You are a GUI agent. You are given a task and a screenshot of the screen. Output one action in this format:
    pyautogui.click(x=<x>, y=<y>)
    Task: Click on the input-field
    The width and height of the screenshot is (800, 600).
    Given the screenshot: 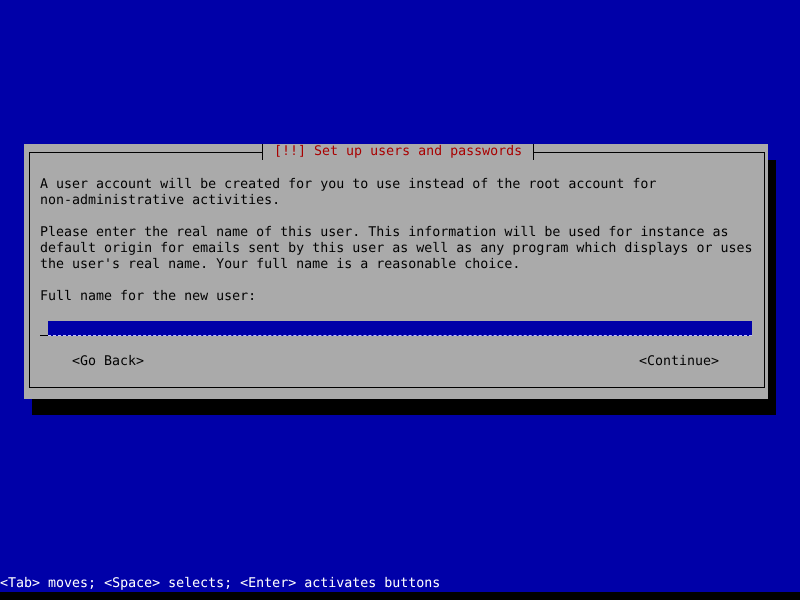 What is the action you would take?
    pyautogui.click(x=400, y=328)
    